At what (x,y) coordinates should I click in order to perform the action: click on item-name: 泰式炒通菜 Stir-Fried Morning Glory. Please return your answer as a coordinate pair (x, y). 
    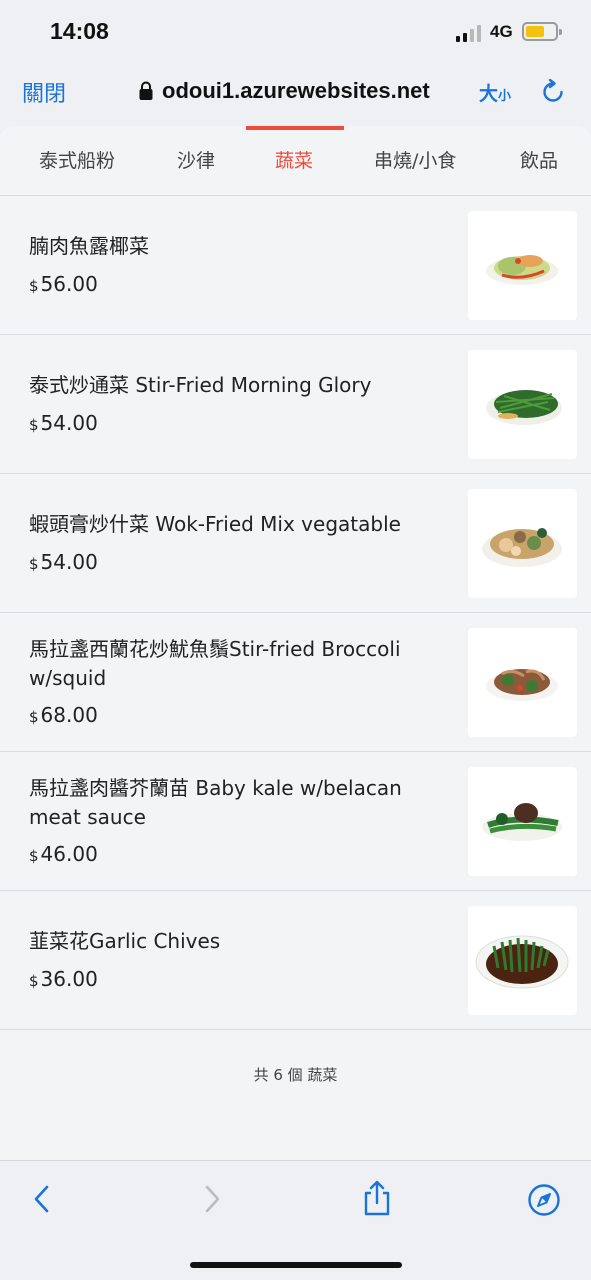
    Looking at the image, I should click on (200, 385).